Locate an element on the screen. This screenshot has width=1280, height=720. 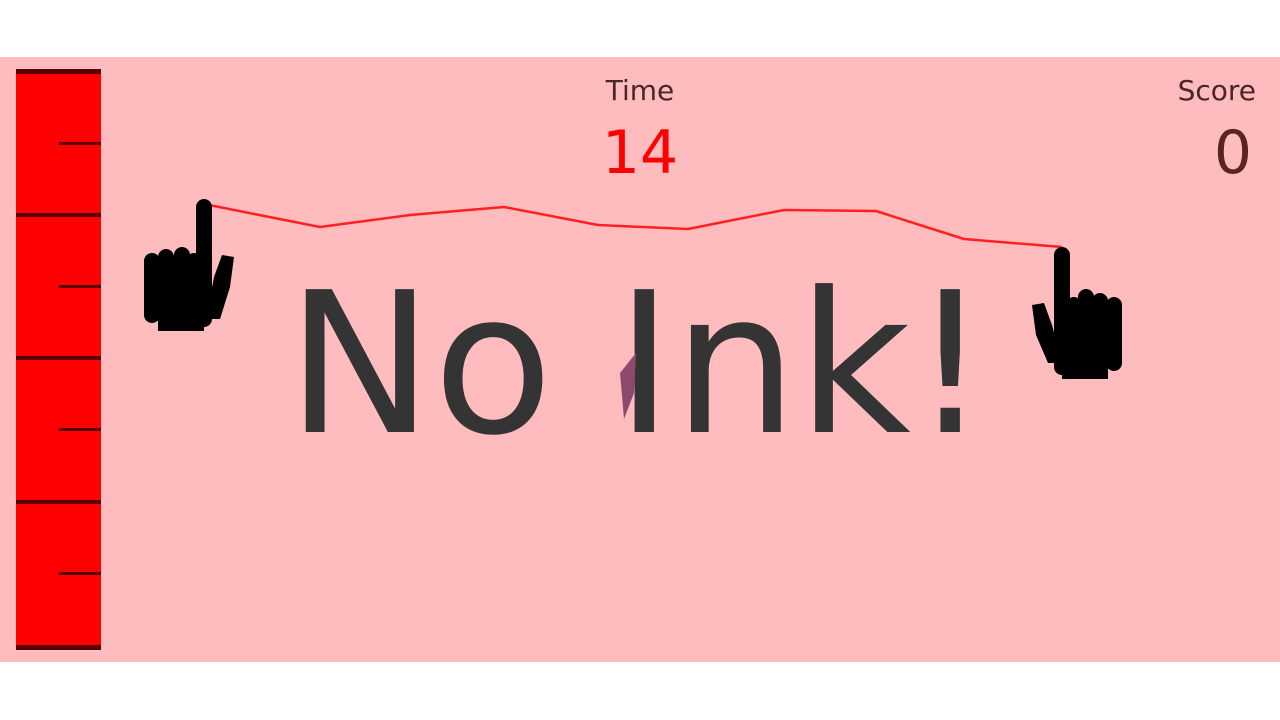
ink-line is located at coordinates (633, 225).